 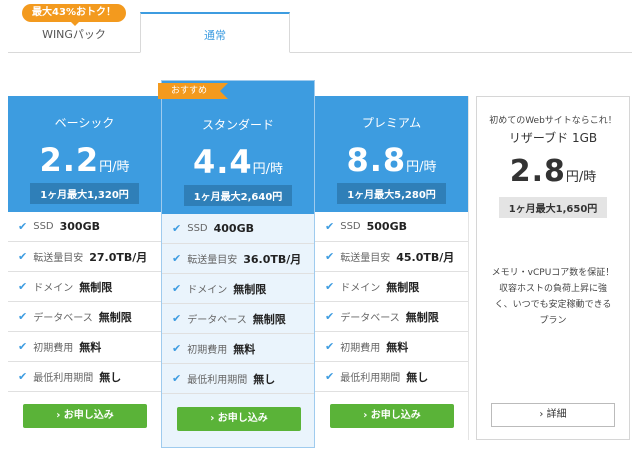 I want to click on feature-row: ✔ SSD 300GB, so click(x=84, y=227).